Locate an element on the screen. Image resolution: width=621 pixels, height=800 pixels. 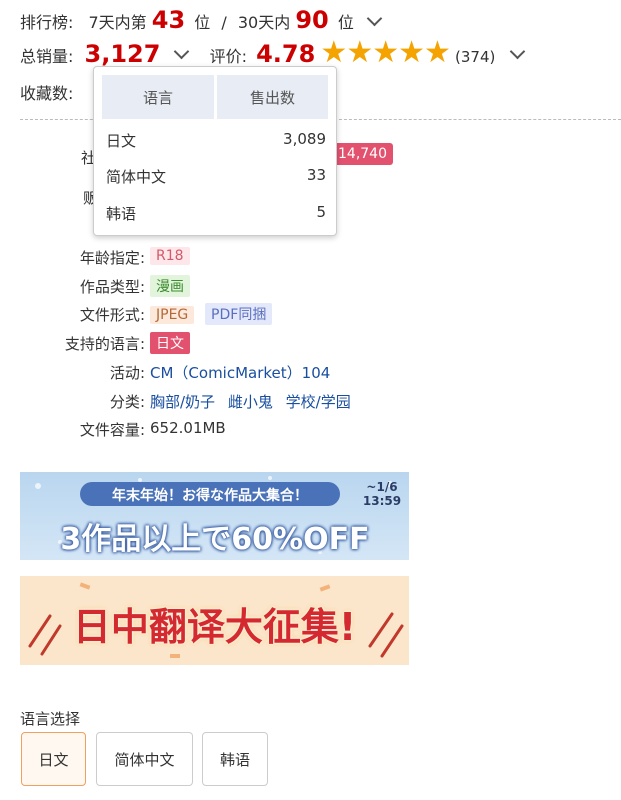
genre-link: 雌小鬼 is located at coordinates (250, 402).